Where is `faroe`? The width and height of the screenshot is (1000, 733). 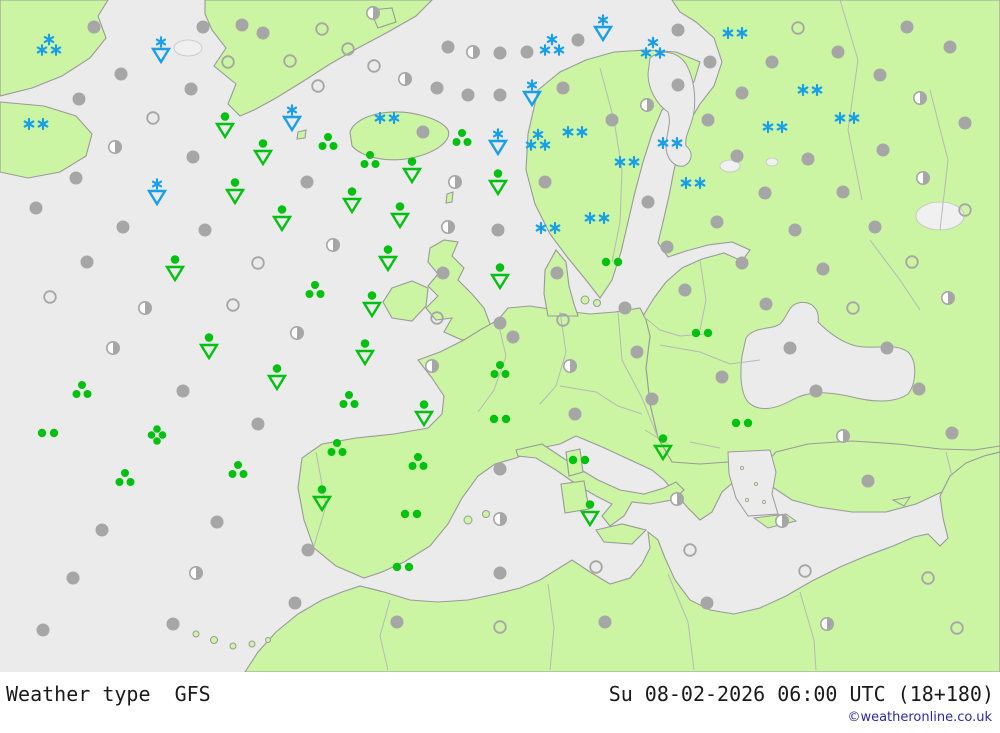
faroe is located at coordinates (301, 134).